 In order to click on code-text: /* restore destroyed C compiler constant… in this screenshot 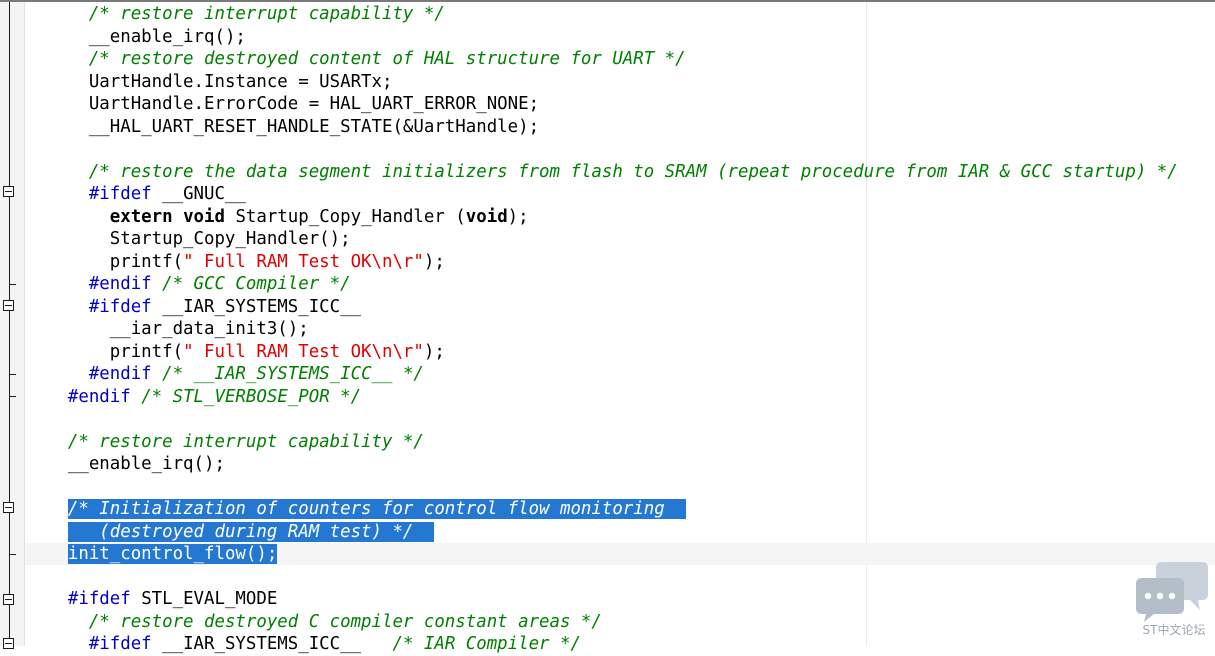, I will do `click(345, 622)`.